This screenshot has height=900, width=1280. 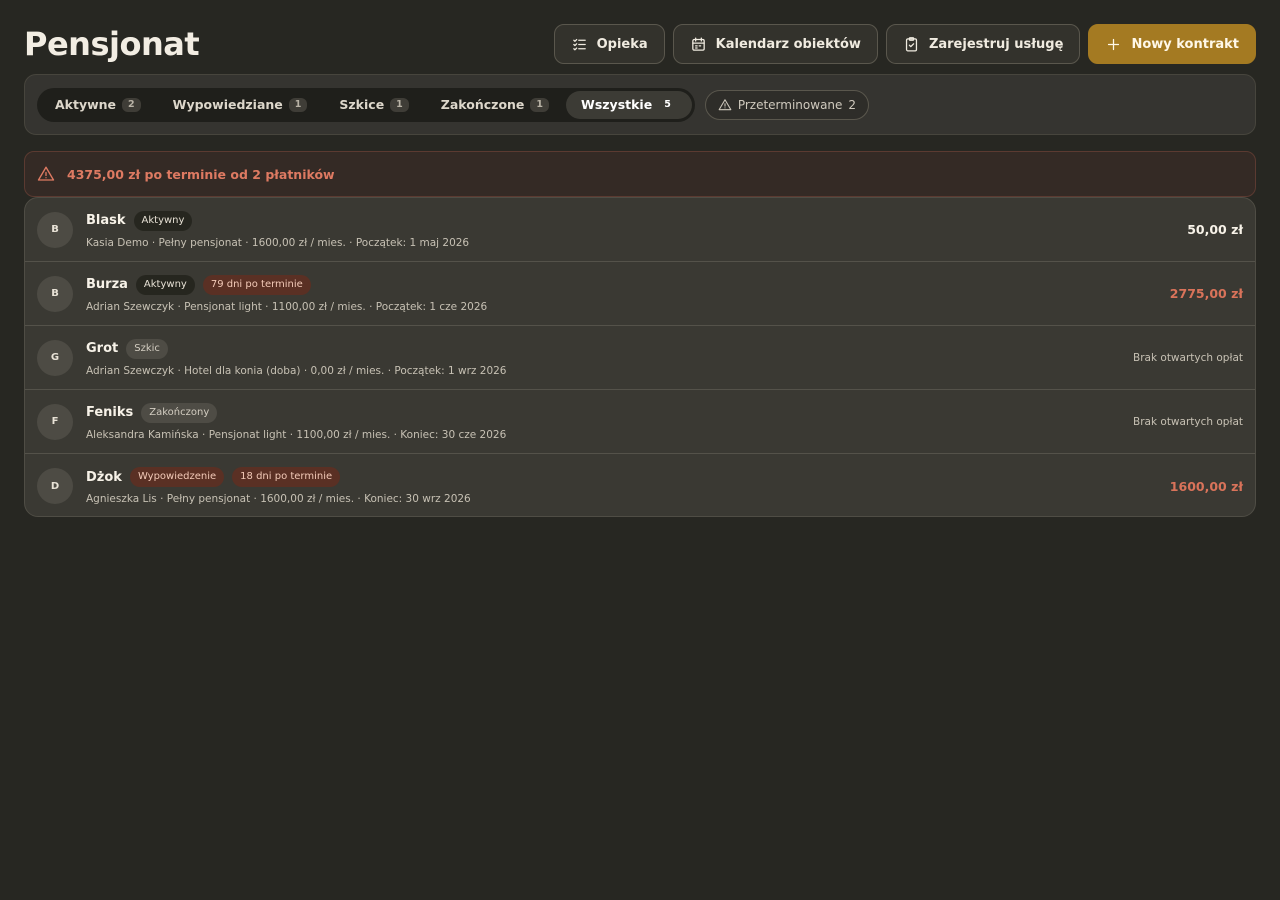 What do you see at coordinates (1206, 486) in the screenshot?
I see `outstanding-amount: 1600,00 zł` at bounding box center [1206, 486].